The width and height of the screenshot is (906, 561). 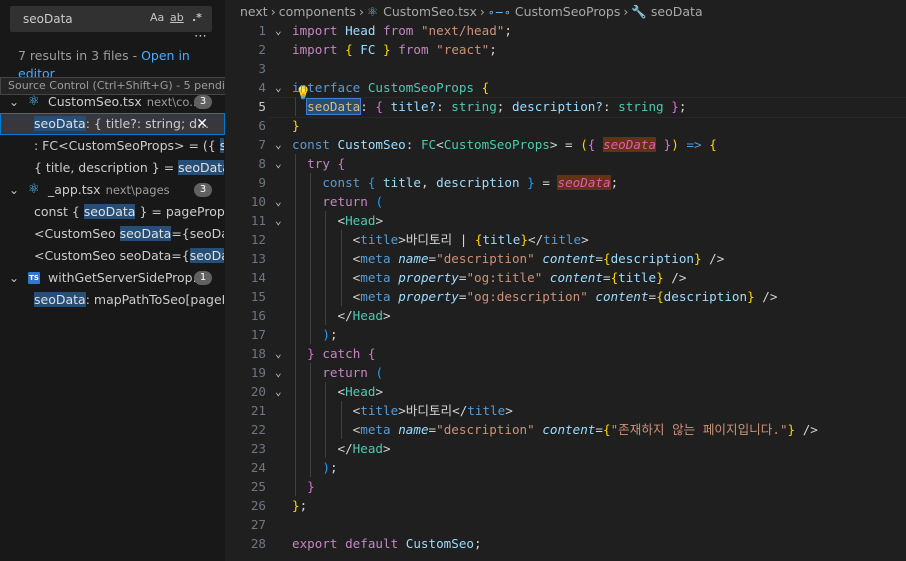 What do you see at coordinates (203, 278) in the screenshot?
I see `match-count-badge: 1` at bounding box center [203, 278].